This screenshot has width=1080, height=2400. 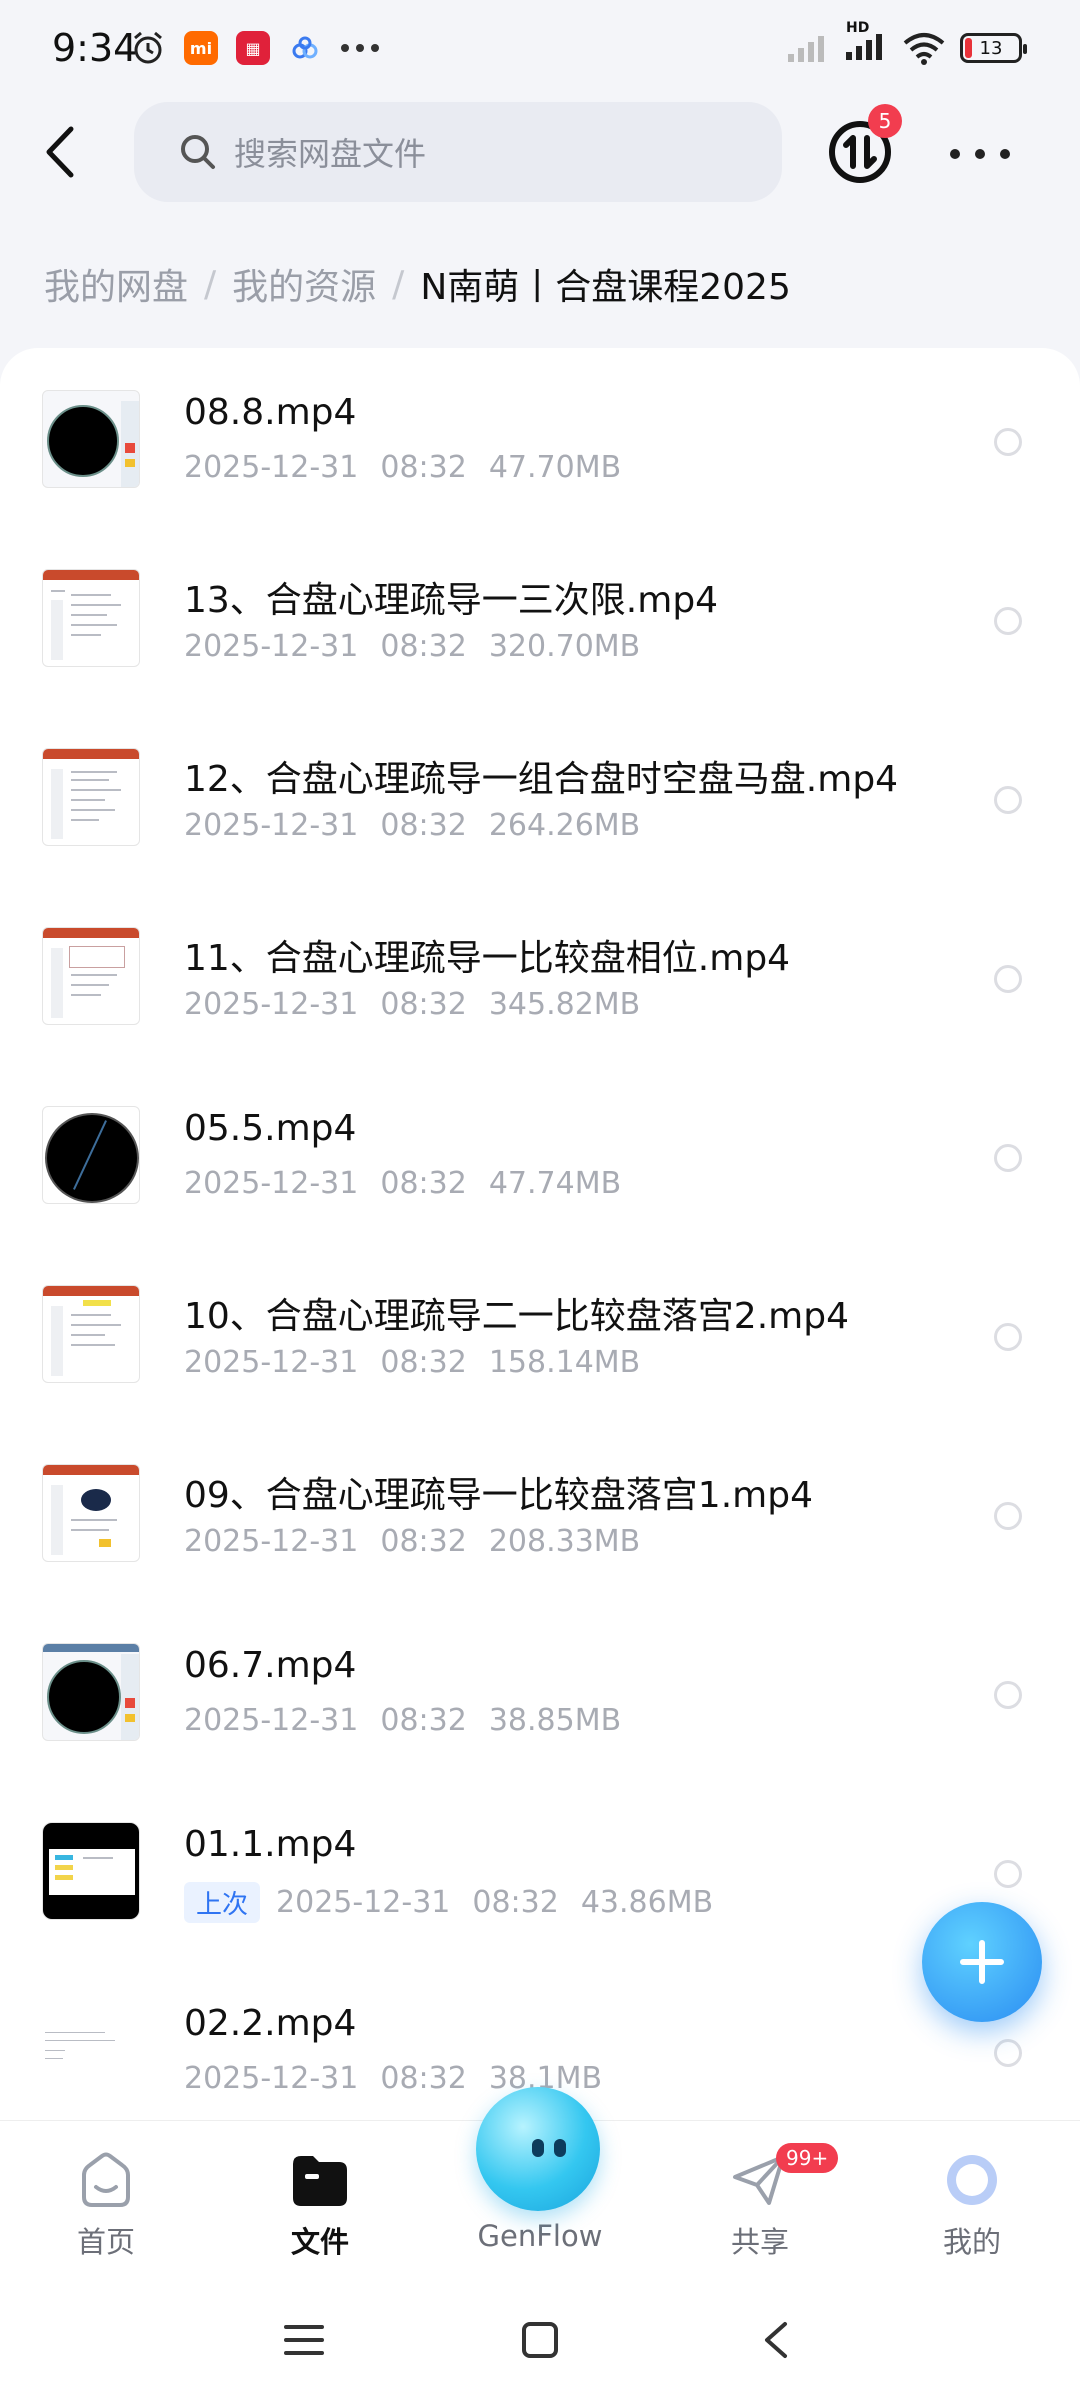 What do you see at coordinates (864, 145) in the screenshot?
I see `transfer-list-button: 5` at bounding box center [864, 145].